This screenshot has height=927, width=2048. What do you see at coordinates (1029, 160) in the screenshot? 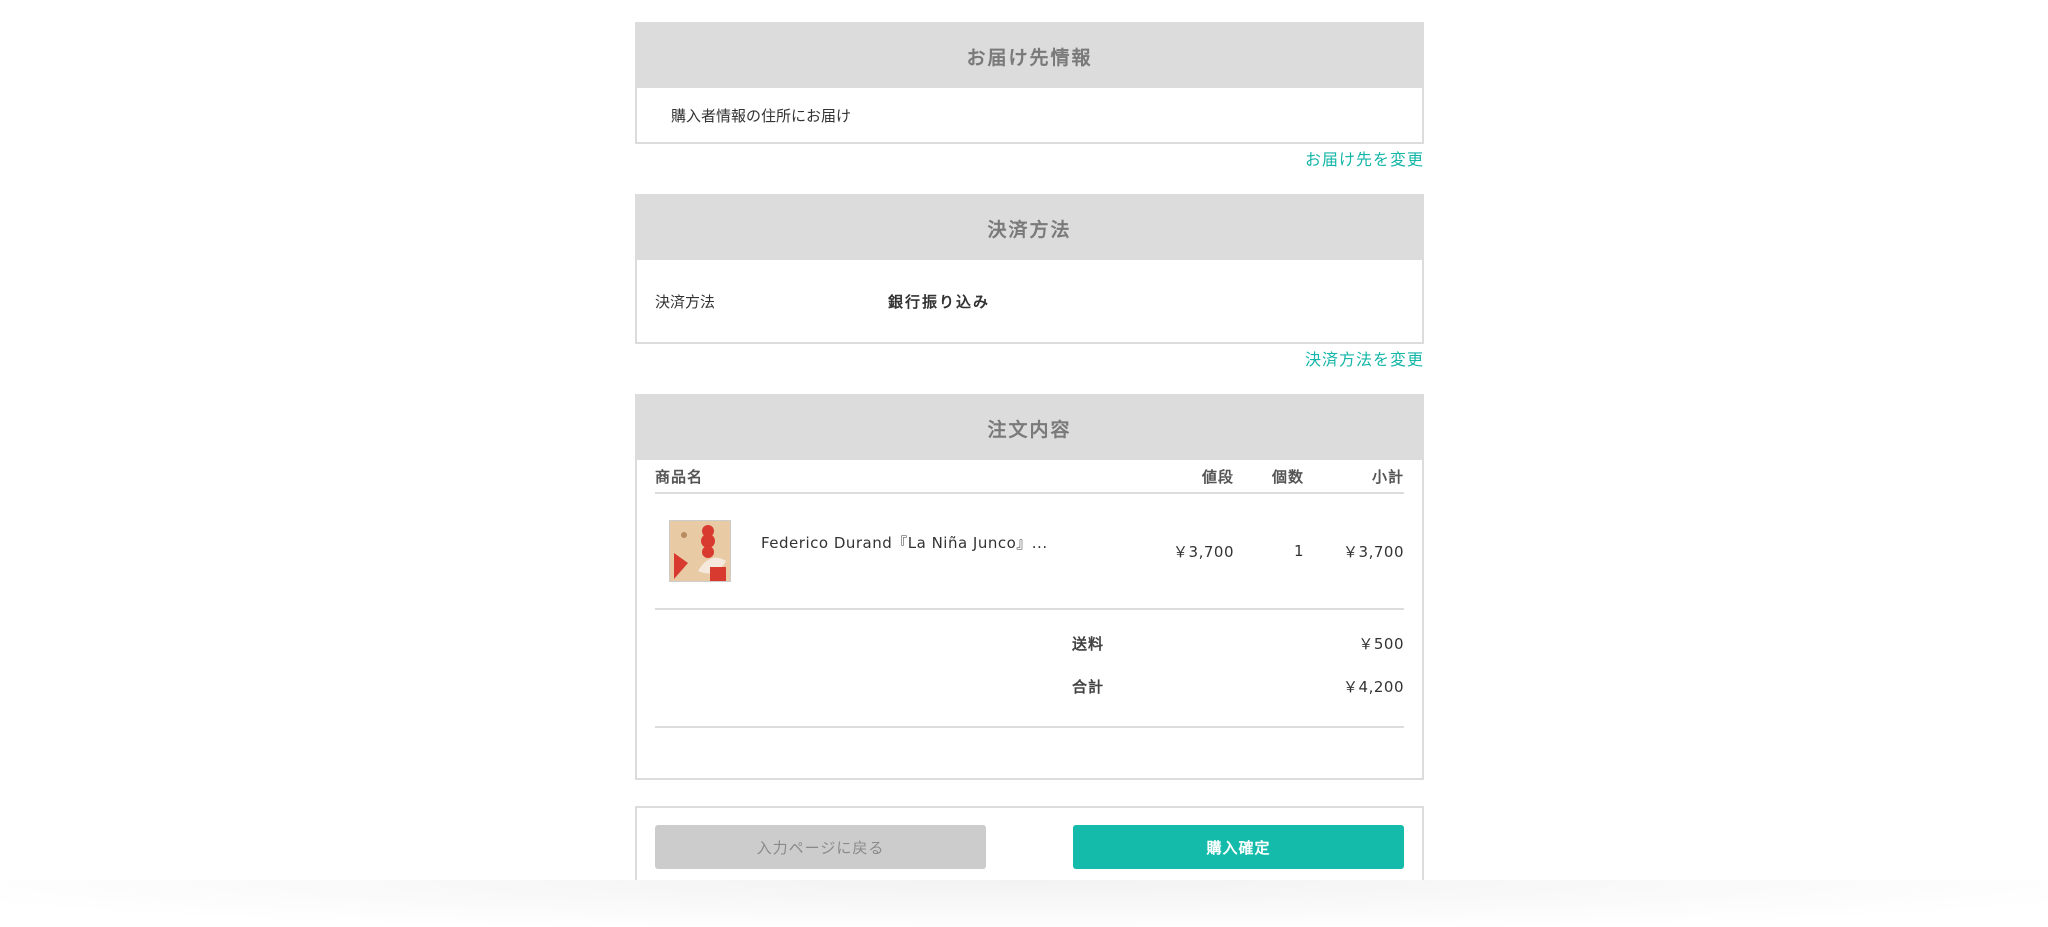
I see `change-delivery-link: お届け先を変更` at bounding box center [1029, 160].